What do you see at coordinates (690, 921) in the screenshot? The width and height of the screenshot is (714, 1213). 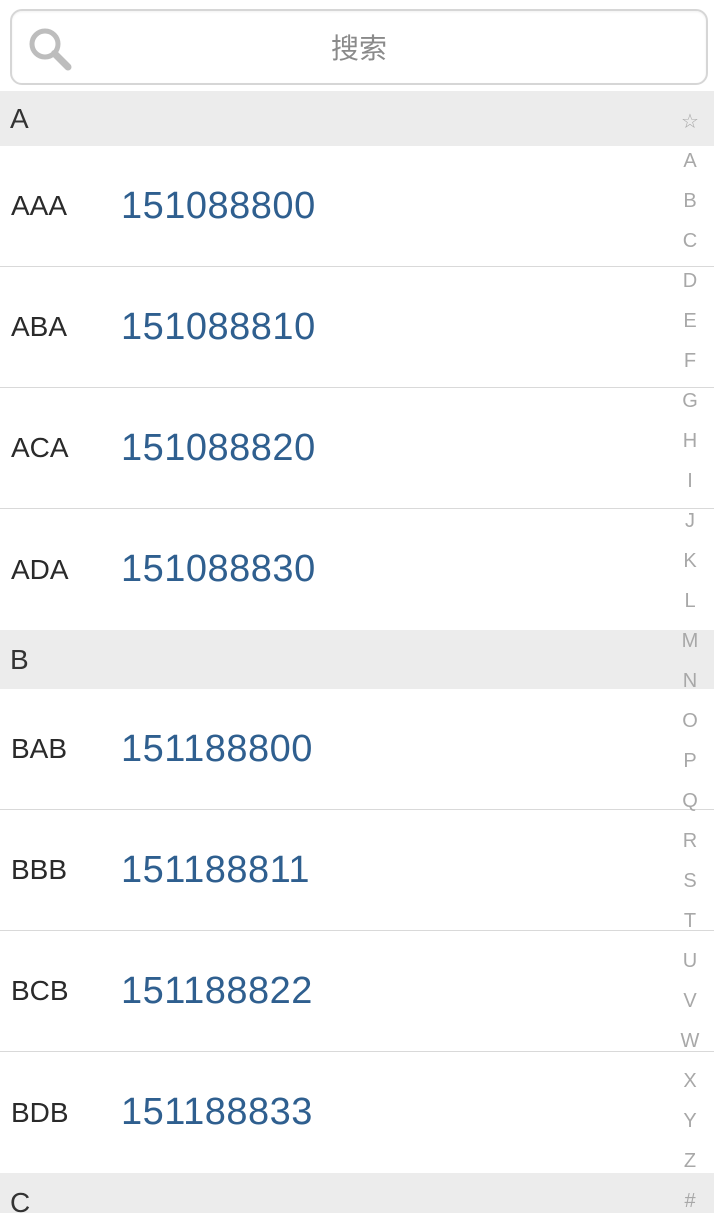 I see `index-letter: T` at bounding box center [690, 921].